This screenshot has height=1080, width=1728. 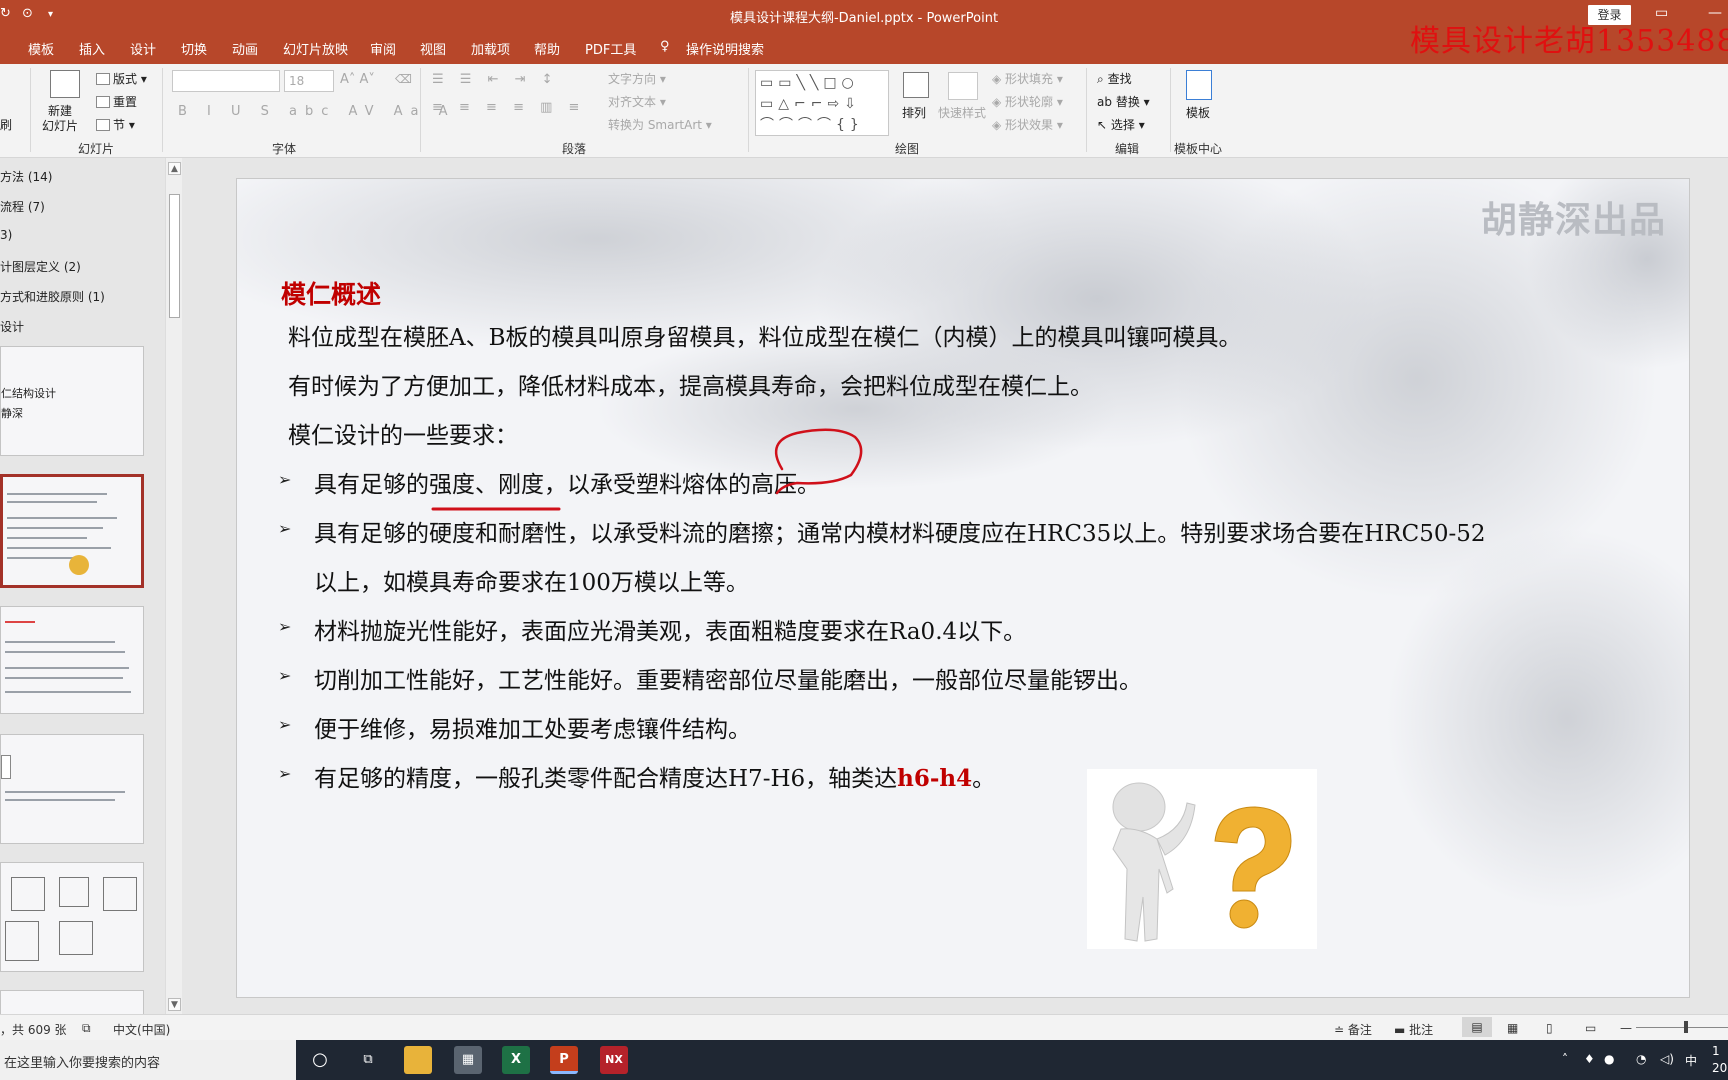 I want to click on zoom-slider-thumb, so click(x=1686, y=1027).